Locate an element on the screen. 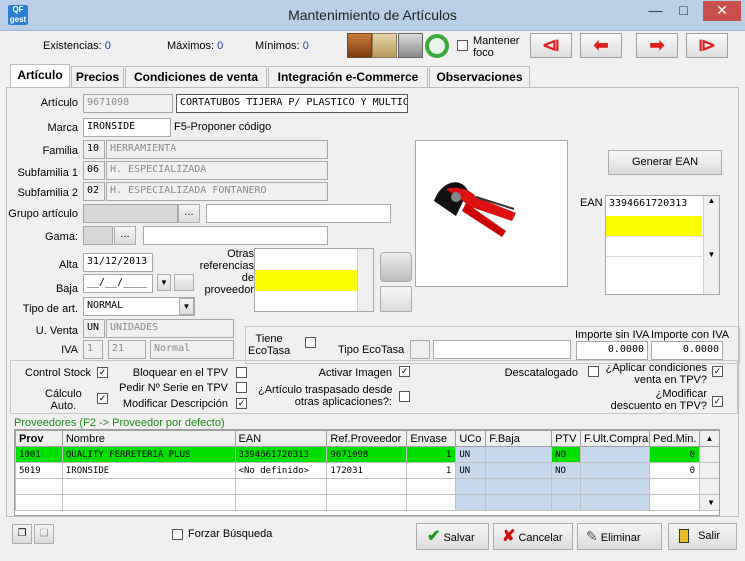  list-item: 3394661720313 is located at coordinates (654, 205).